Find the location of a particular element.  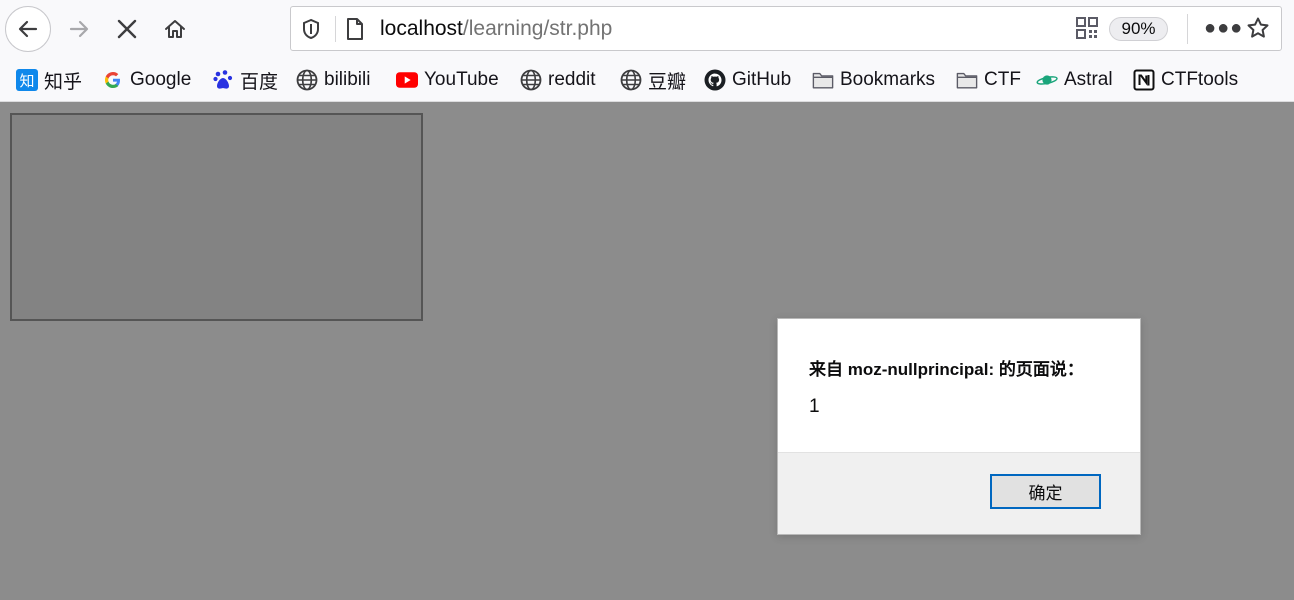

bookmark-google: Google is located at coordinates (146, 80).